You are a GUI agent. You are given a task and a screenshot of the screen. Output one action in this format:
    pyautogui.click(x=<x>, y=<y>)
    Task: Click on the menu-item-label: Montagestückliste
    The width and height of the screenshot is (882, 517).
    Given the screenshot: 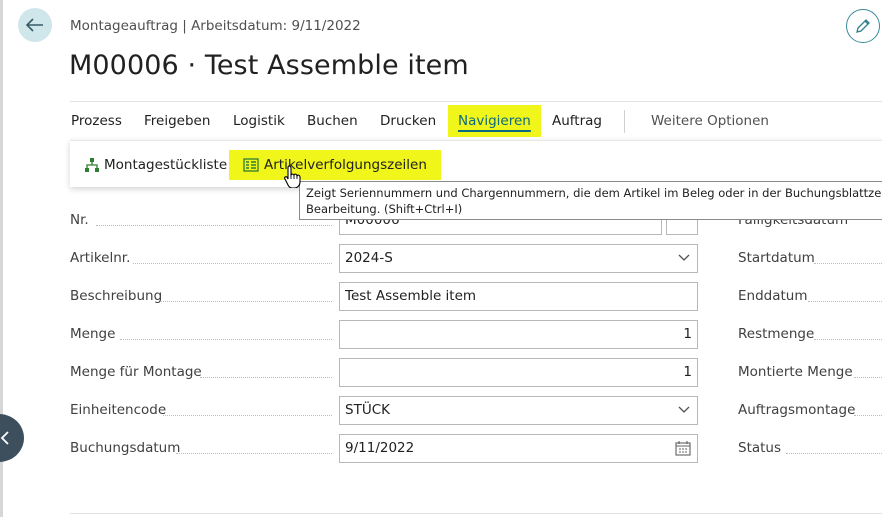 What is the action you would take?
    pyautogui.click(x=166, y=165)
    